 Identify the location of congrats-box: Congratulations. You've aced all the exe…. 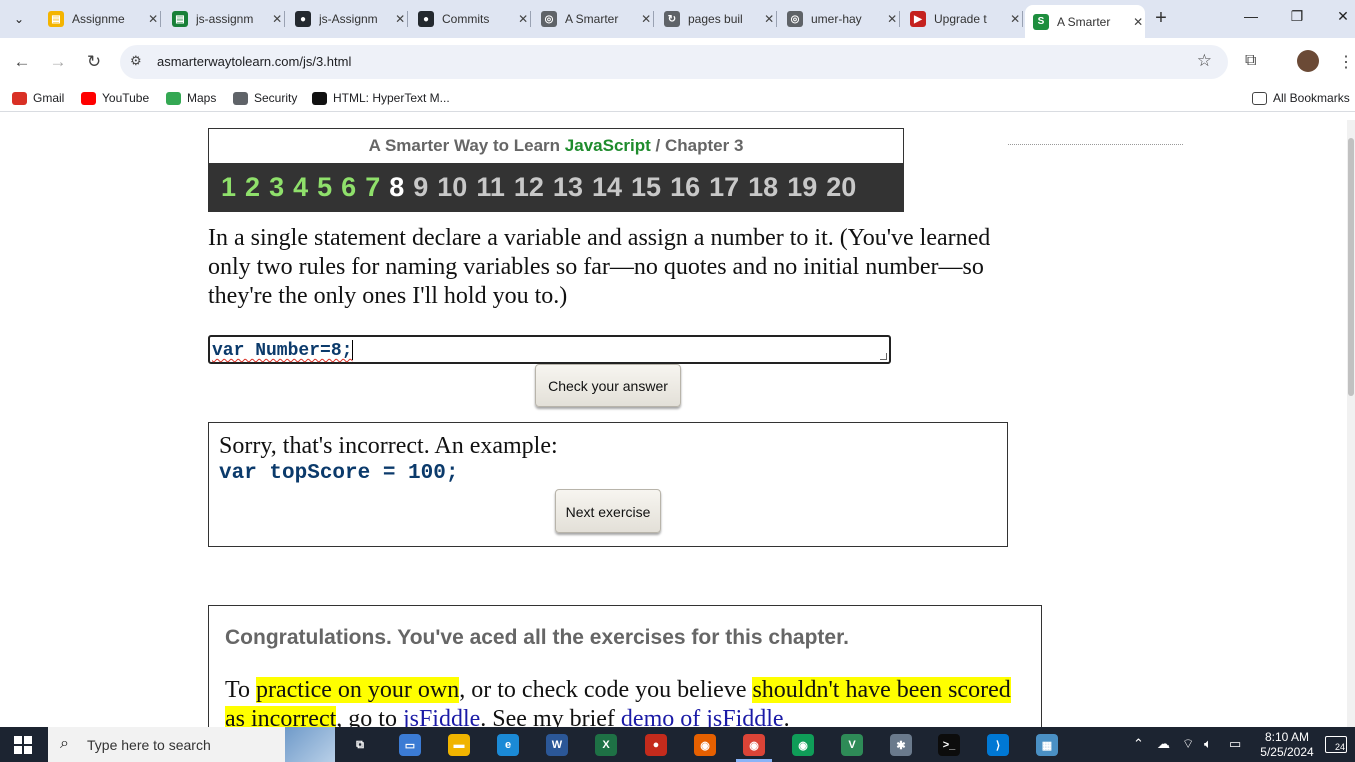
(625, 666).